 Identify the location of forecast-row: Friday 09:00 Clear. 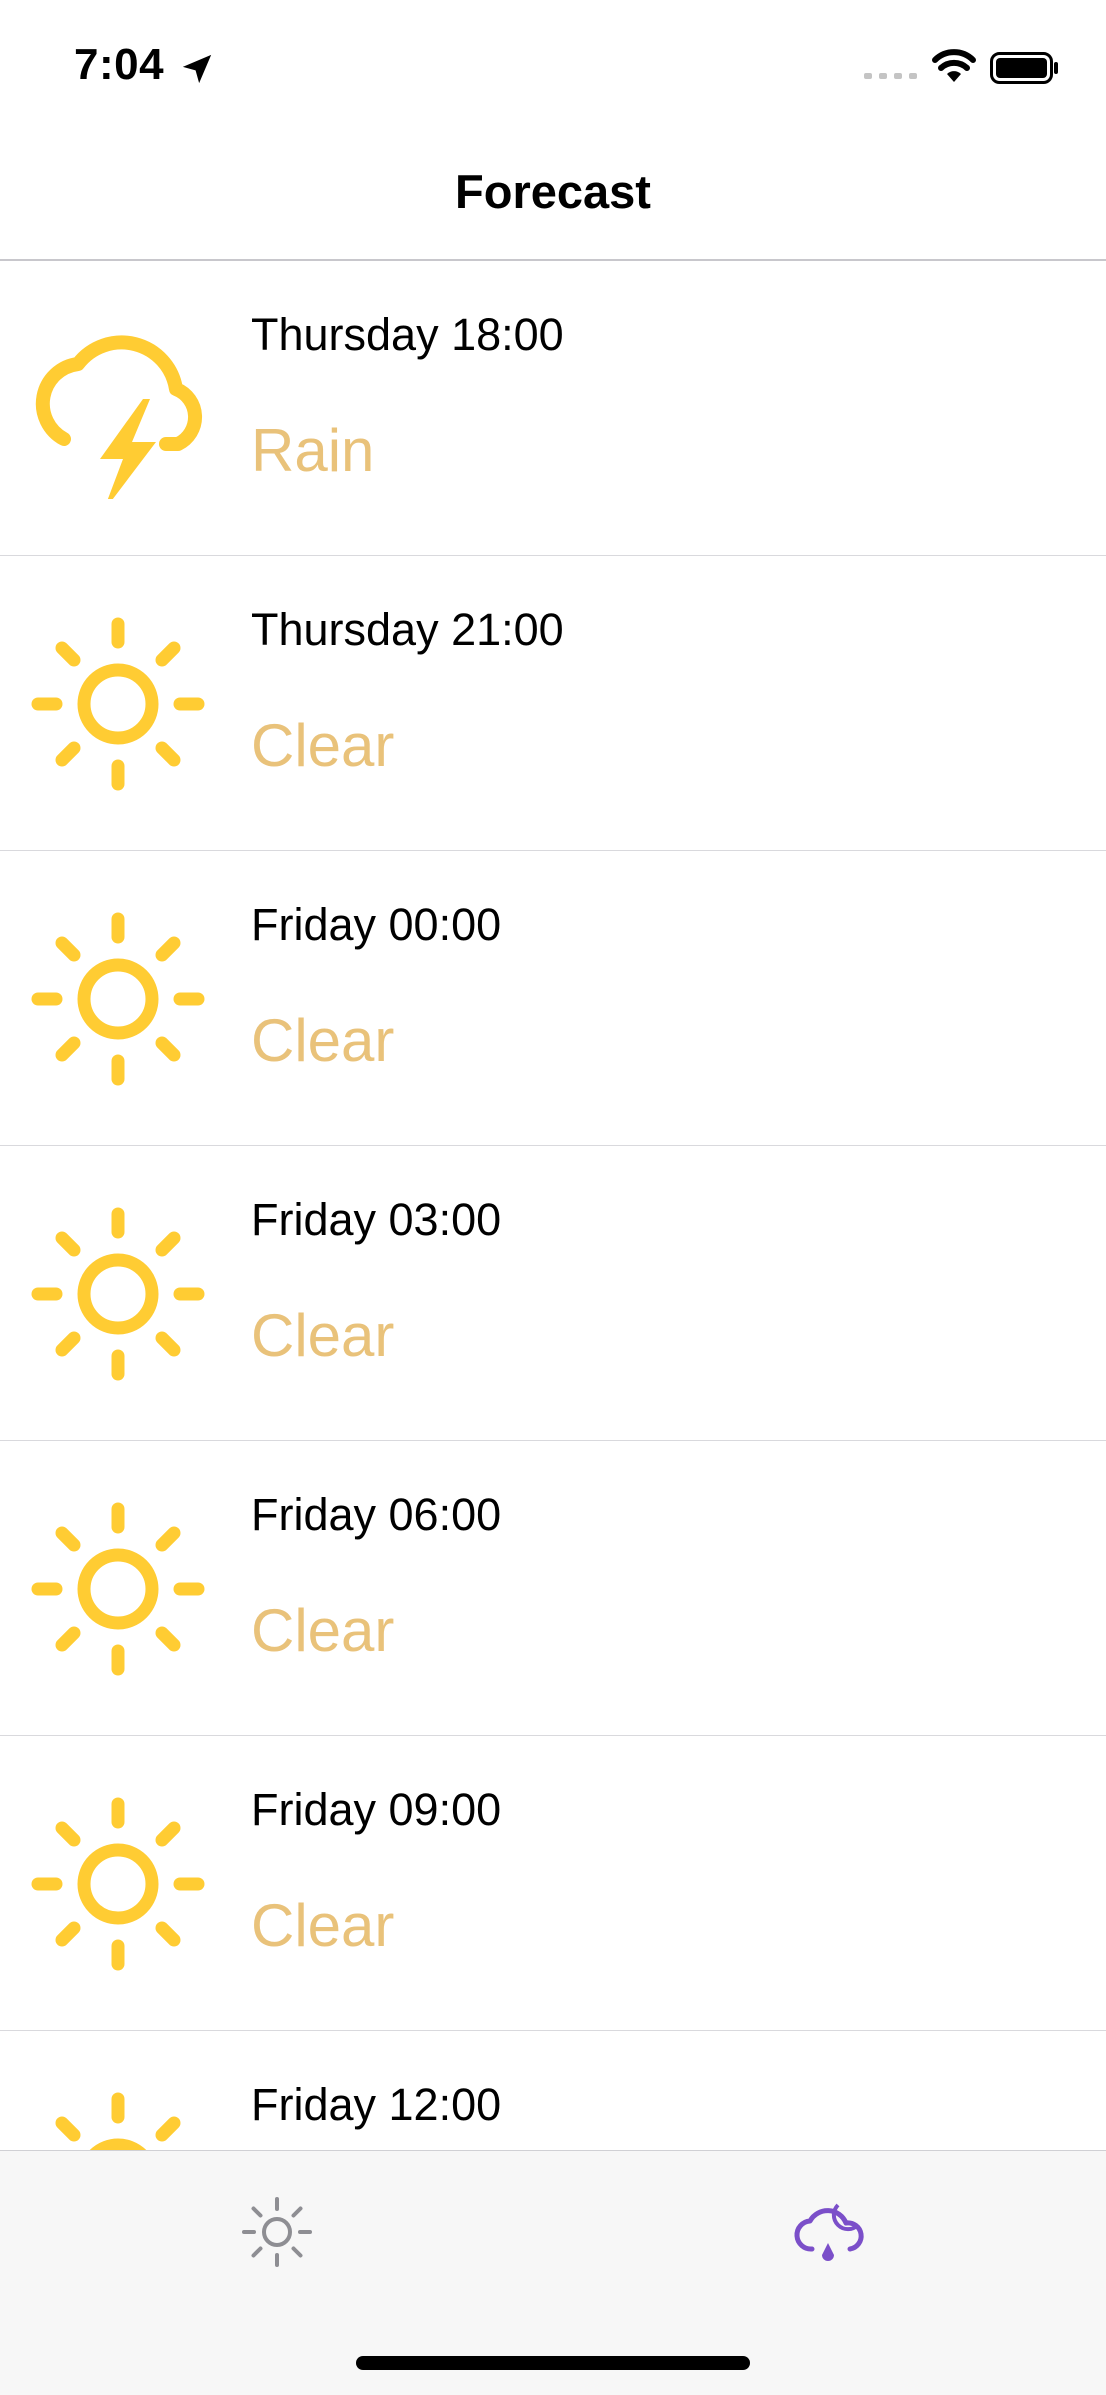
(553, 1883).